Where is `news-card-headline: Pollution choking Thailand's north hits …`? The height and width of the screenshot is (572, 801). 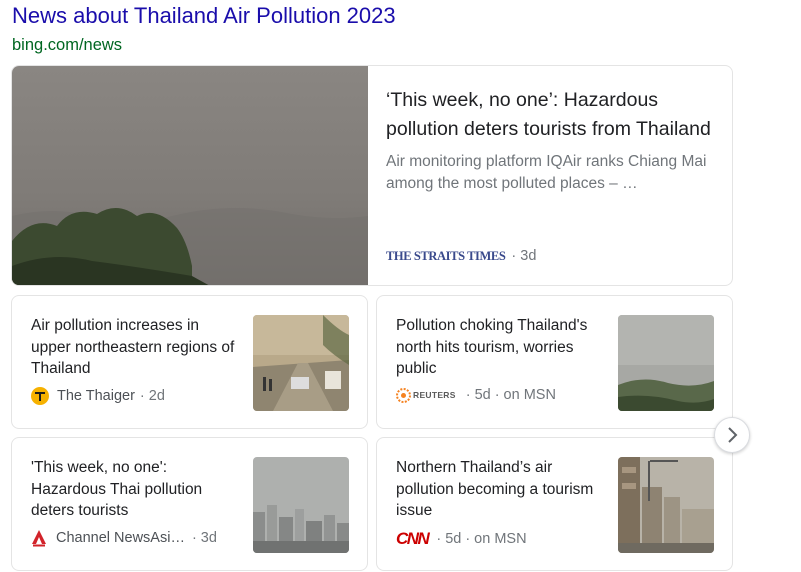
news-card-headline: Pollution choking Thailand's north hits … is located at coordinates (501, 347).